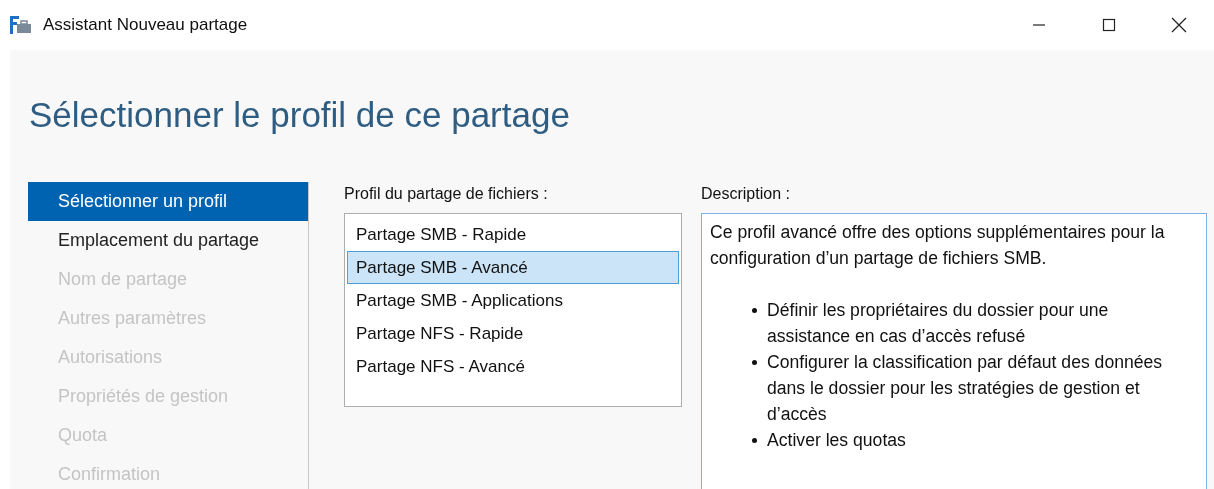 The image size is (1214, 489). What do you see at coordinates (513, 267) in the screenshot?
I see `profile-option: Partage SMB - Avancé` at bounding box center [513, 267].